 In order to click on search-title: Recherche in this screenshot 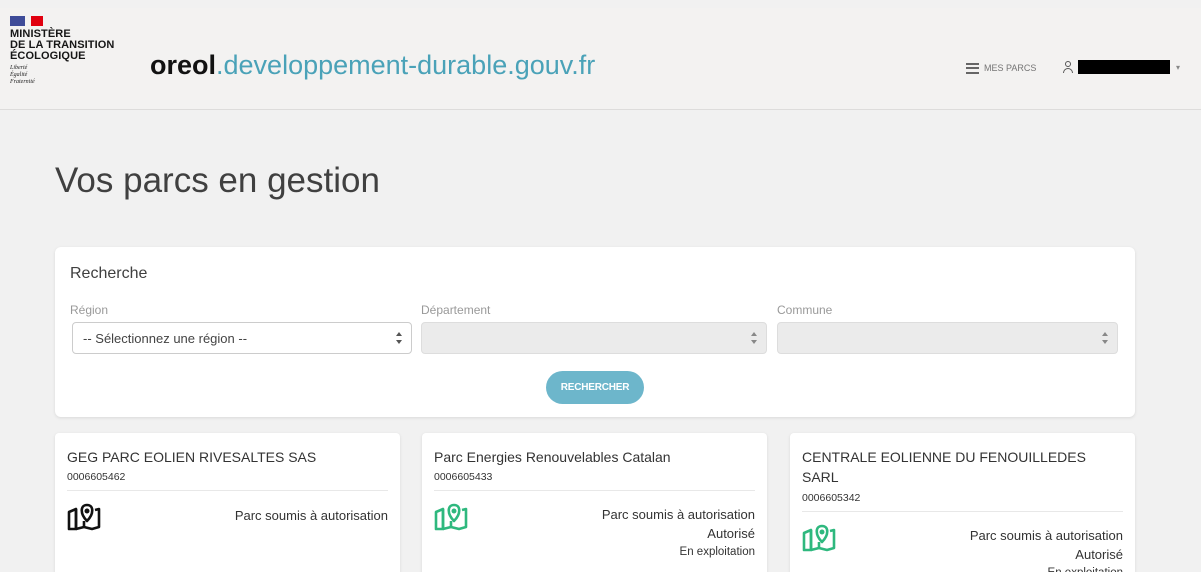, I will do `click(109, 273)`.